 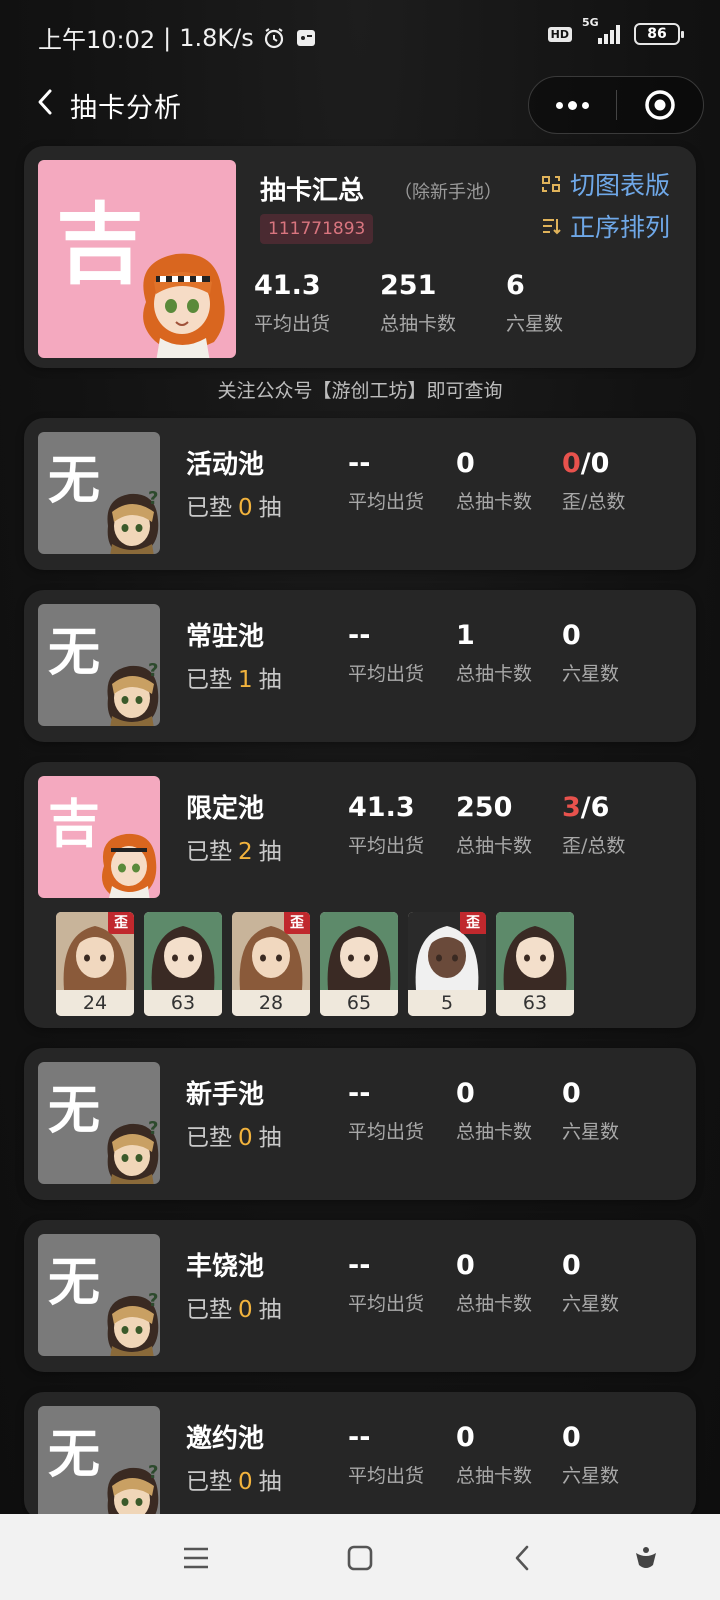 I want to click on assistant-button, so click(x=646, y=1558).